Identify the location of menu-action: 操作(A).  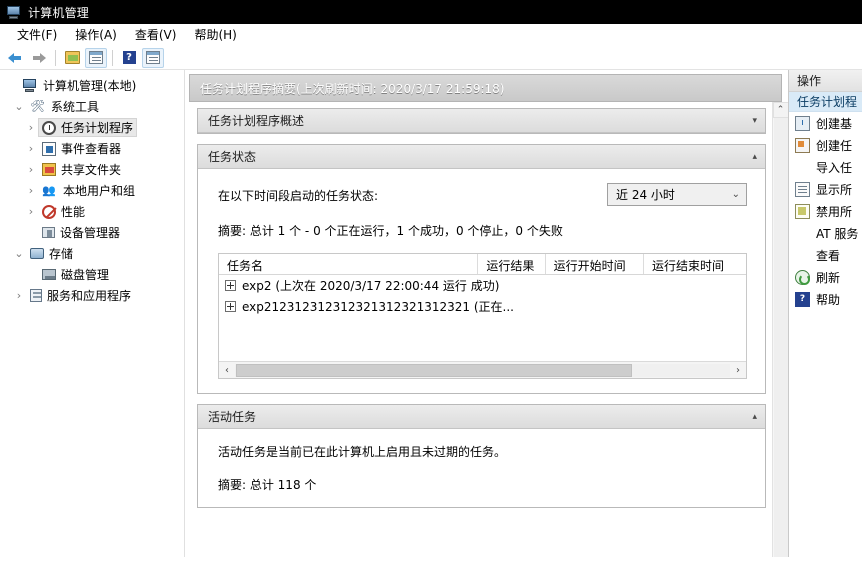
(96, 34).